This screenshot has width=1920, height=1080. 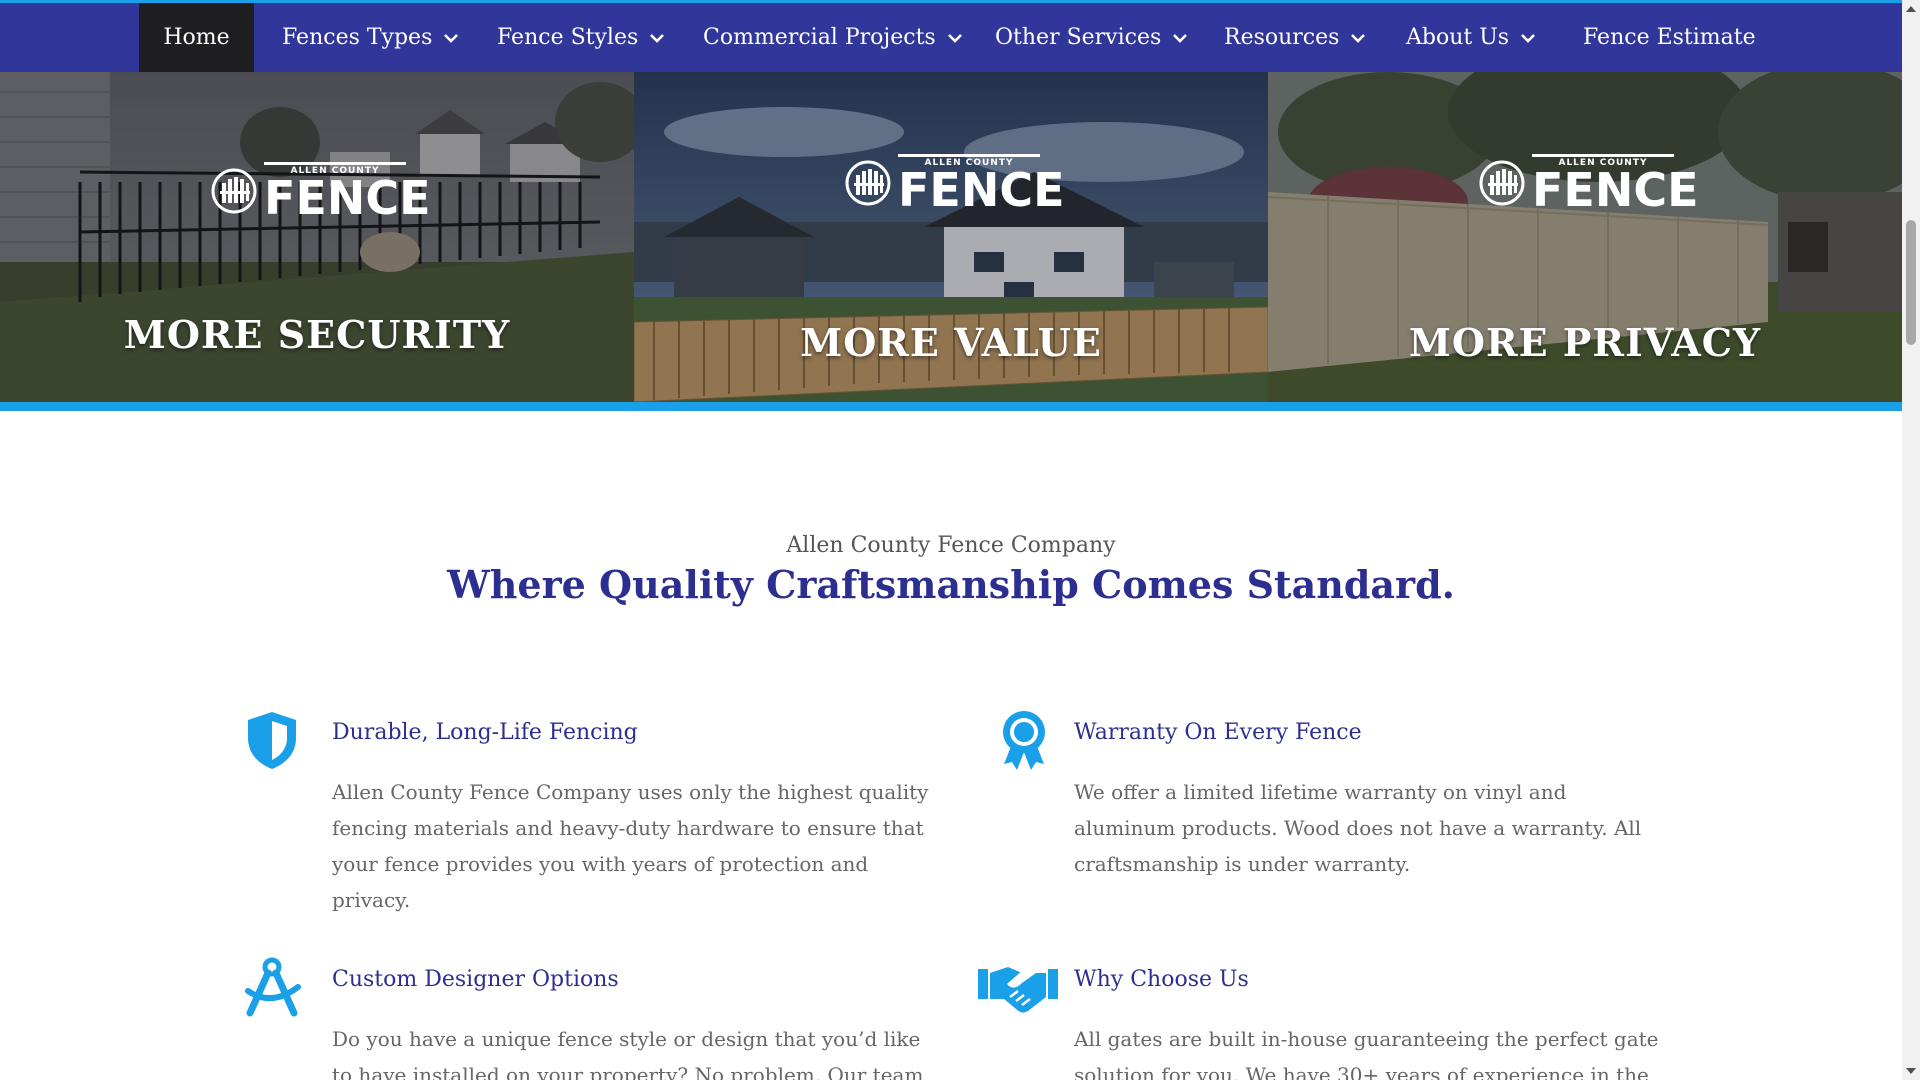 What do you see at coordinates (1024, 740) in the screenshot?
I see `award-ribbon-icon` at bounding box center [1024, 740].